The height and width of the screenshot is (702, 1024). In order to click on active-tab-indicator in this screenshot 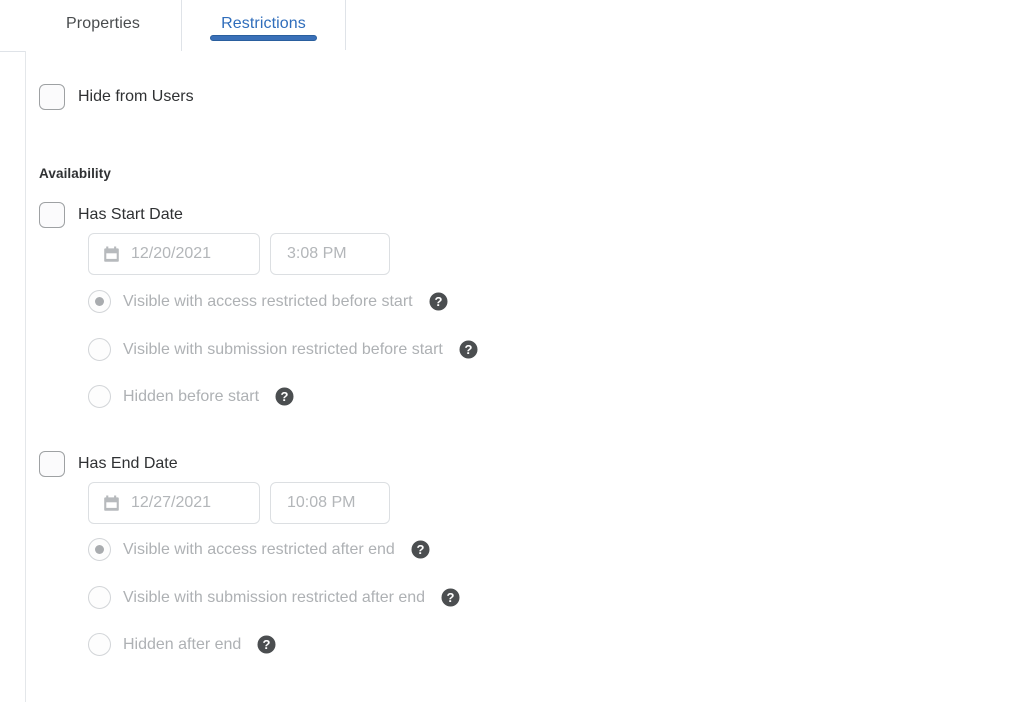, I will do `click(263, 38)`.